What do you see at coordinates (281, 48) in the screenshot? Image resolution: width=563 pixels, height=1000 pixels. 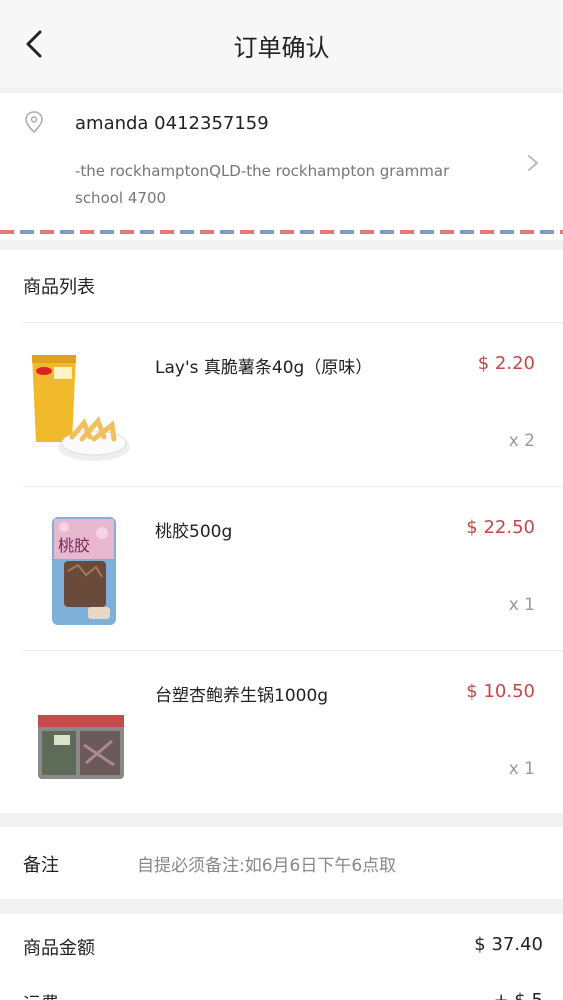 I see `page-title: 订单确认` at bounding box center [281, 48].